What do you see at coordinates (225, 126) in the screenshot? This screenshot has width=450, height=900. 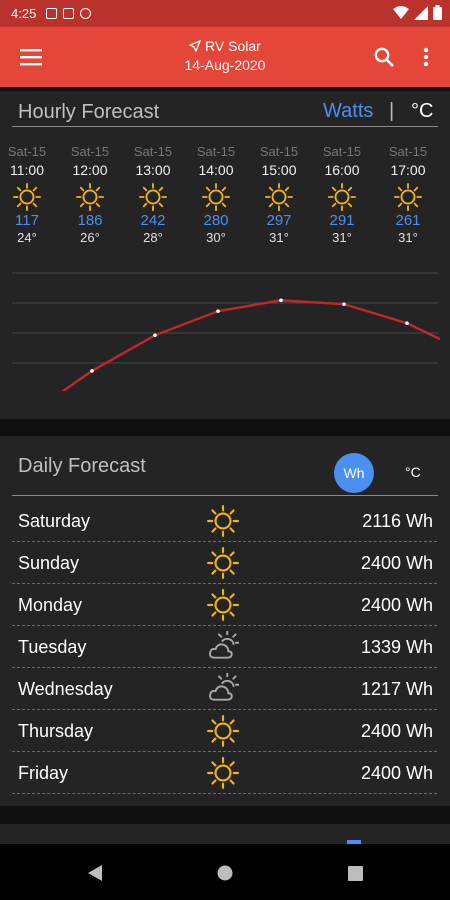 I see `hourly-title-underline` at bounding box center [225, 126].